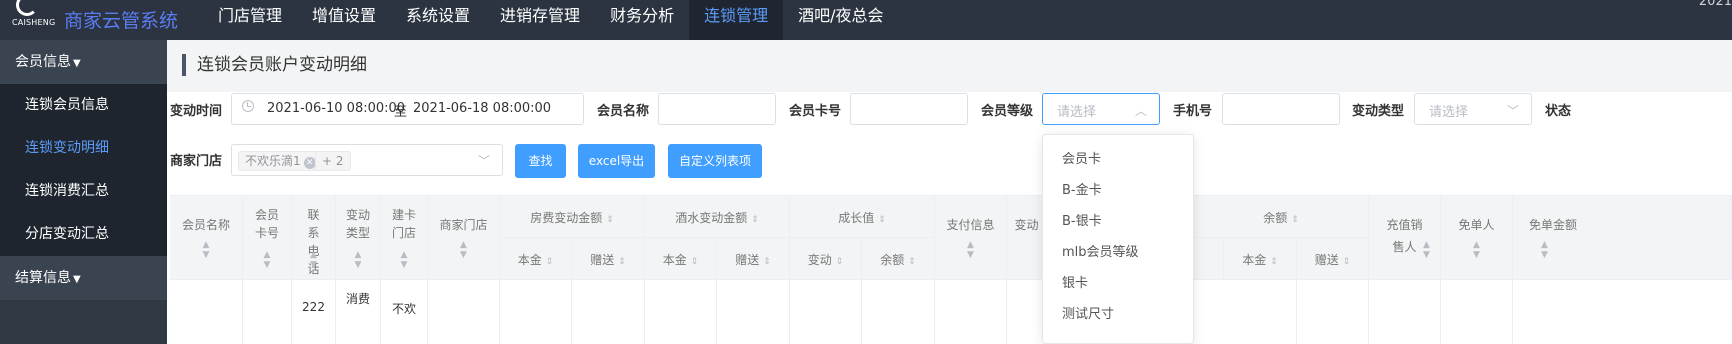 Image resolution: width=1732 pixels, height=344 pixels. What do you see at coordinates (1281, 109) in the screenshot?
I see `phone-input` at bounding box center [1281, 109].